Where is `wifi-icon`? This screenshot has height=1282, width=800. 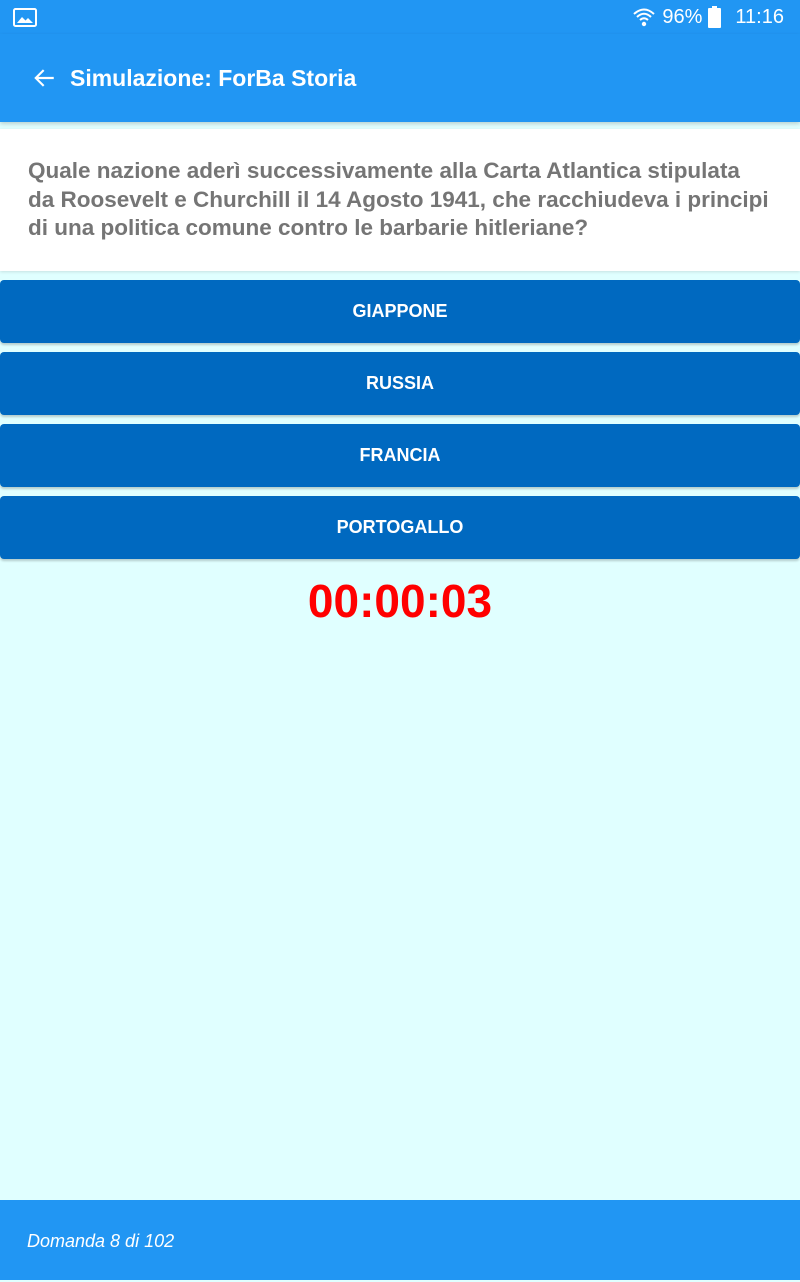
wifi-icon is located at coordinates (644, 17).